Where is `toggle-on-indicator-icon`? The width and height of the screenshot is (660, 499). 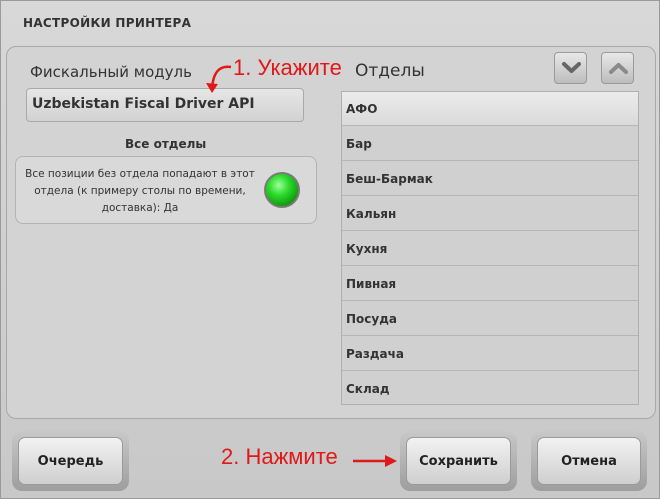
toggle-on-indicator-icon is located at coordinates (282, 190).